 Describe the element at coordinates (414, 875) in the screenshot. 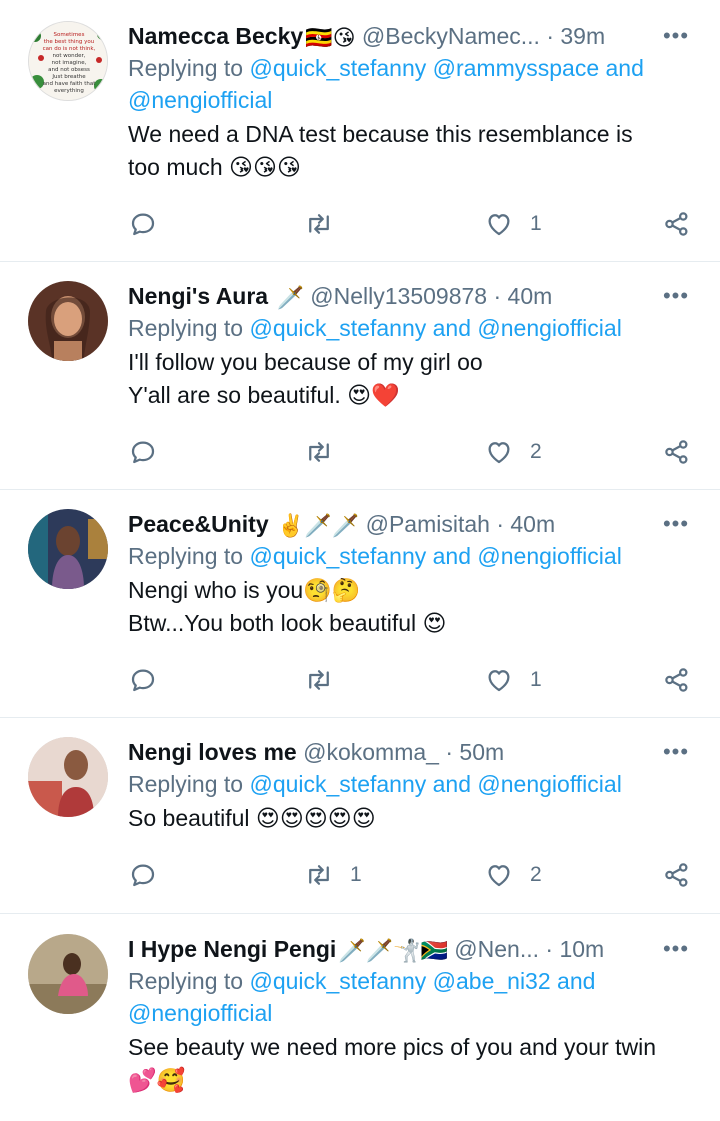

I see `tweet-actions: 1 2` at that location.